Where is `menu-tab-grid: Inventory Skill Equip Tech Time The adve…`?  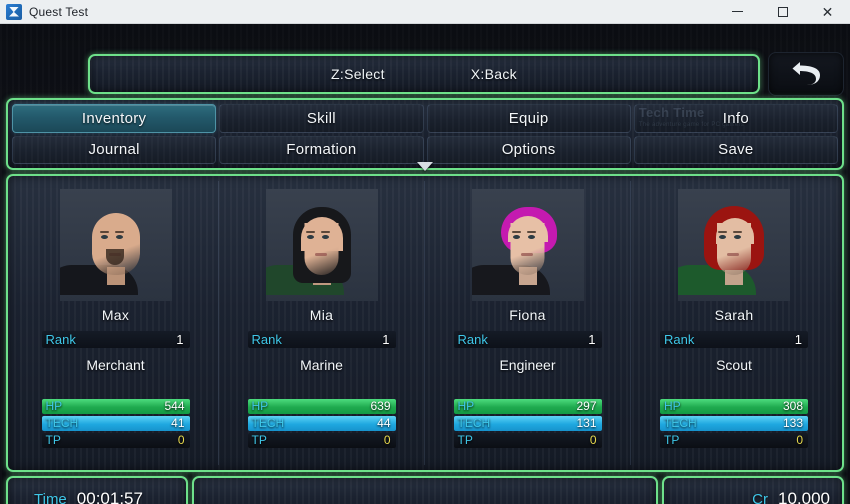
menu-tab-grid: Inventory Skill Equip Tech Time The adve… is located at coordinates (425, 134).